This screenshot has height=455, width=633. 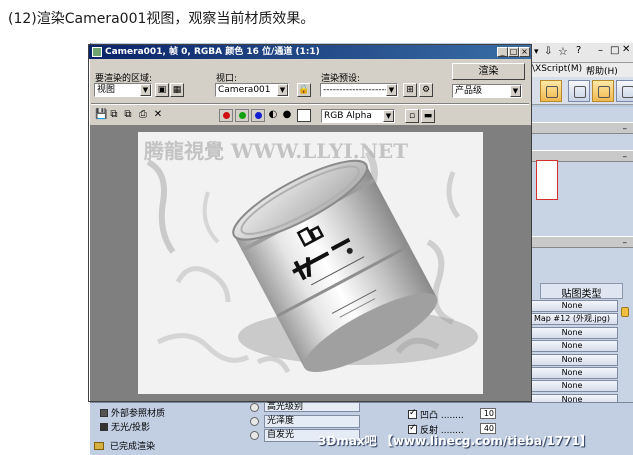 What do you see at coordinates (412, 413) in the screenshot?
I see `checkbox-icon` at bounding box center [412, 413].